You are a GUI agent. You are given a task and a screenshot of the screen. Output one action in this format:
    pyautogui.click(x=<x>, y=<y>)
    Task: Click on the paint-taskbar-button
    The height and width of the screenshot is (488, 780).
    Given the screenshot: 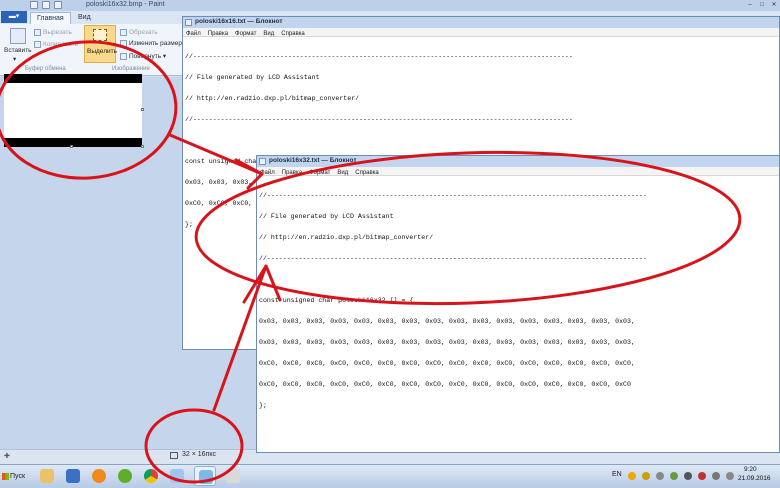 What is the action you would take?
    pyautogui.click(x=177, y=476)
    